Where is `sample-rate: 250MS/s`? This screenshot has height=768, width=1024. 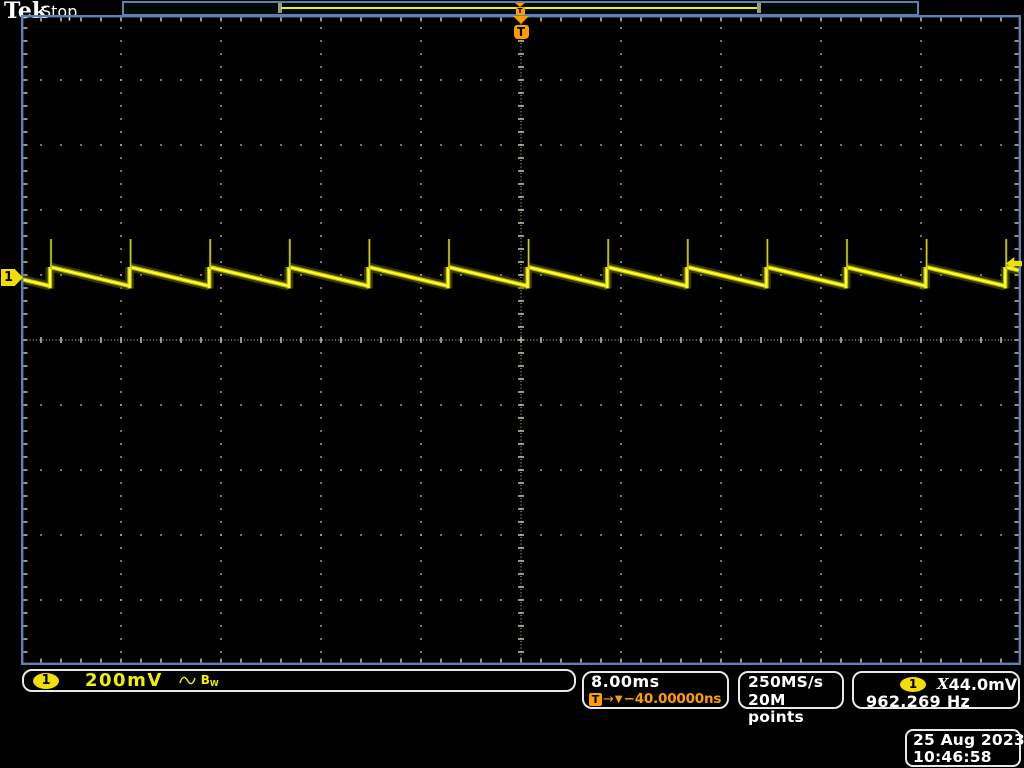
sample-rate: 250MS/s is located at coordinates (786, 682).